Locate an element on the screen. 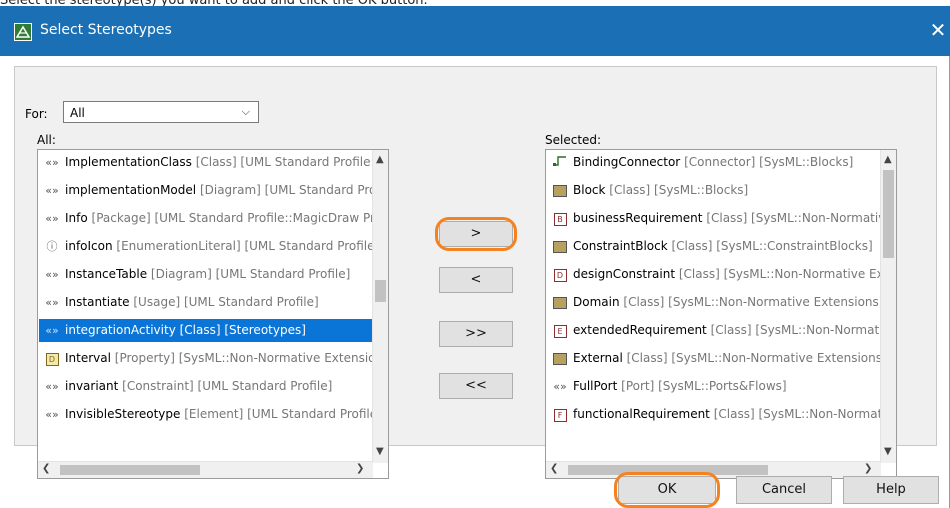 The height and width of the screenshot is (508, 950). info-icon: ⓘ is located at coordinates (52, 246).